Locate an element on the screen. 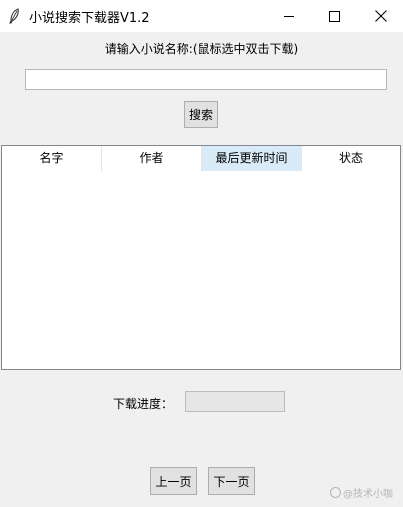 Image resolution: width=403 pixels, height=507 pixels. search-button: 搜索 is located at coordinates (201, 114).